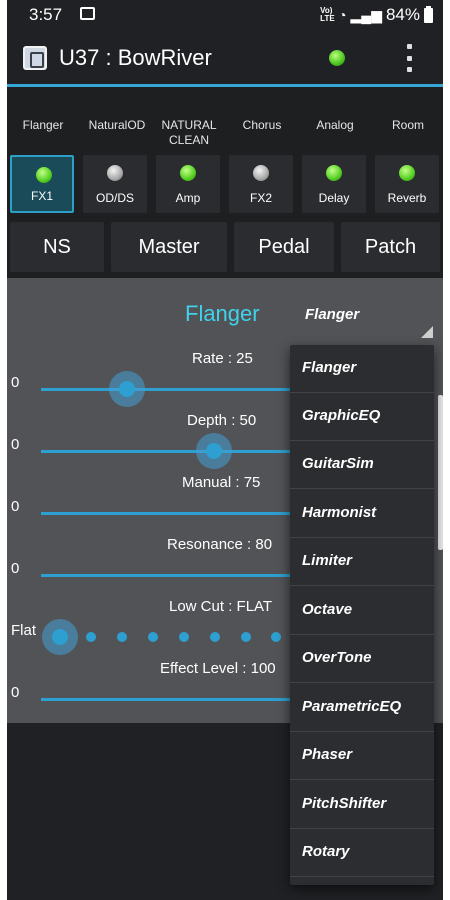 This screenshot has height=900, width=450. I want to click on app-bar-divider, so click(225, 85).